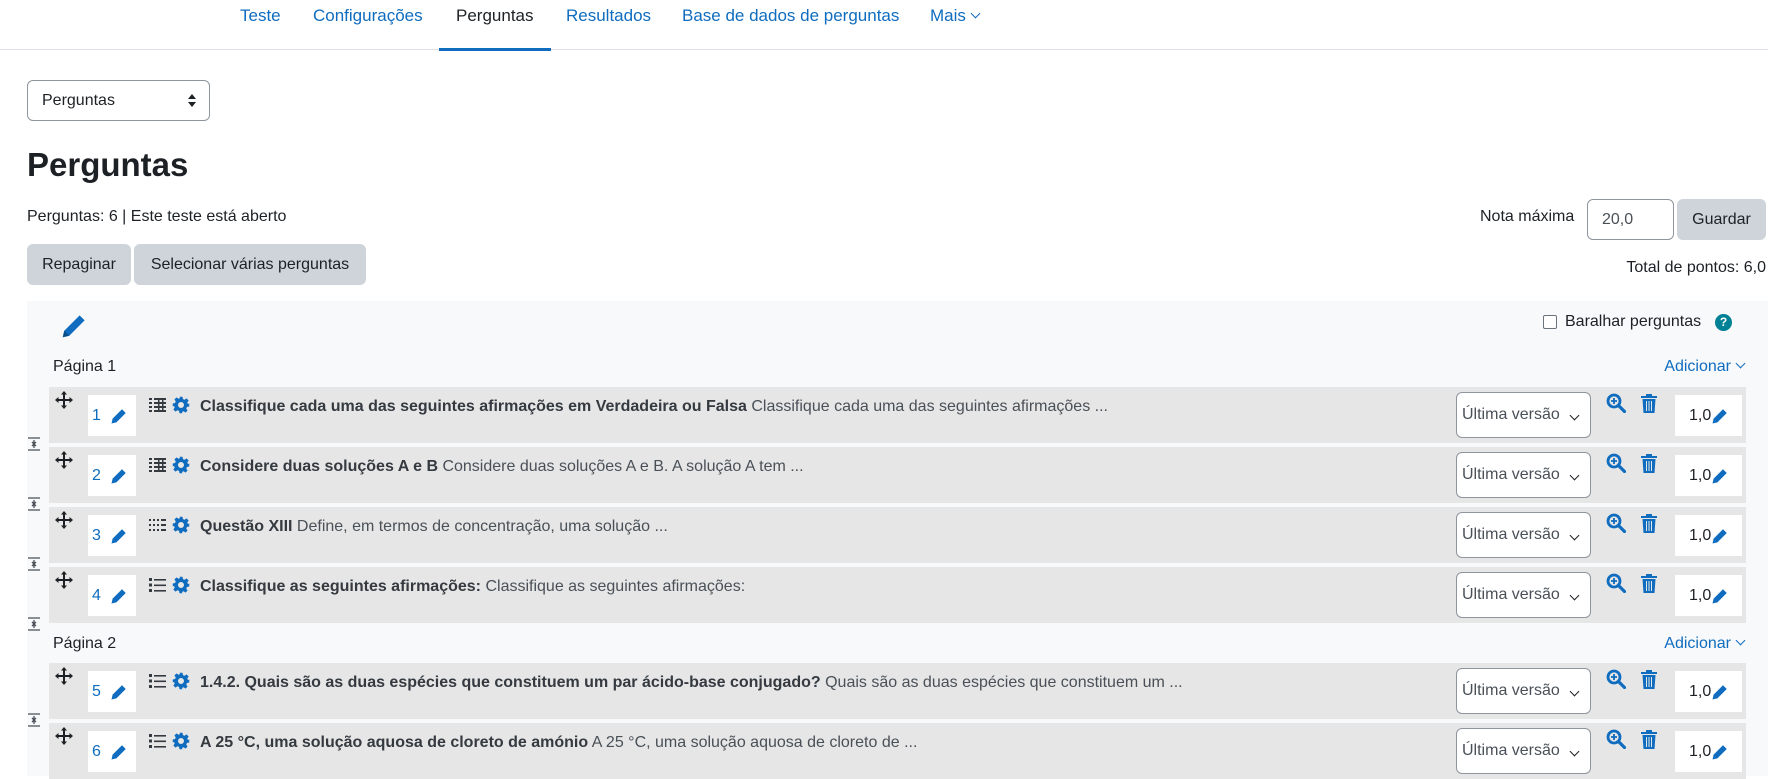 The image size is (1768, 779). Describe the element at coordinates (78, 100) in the screenshot. I see `page-selector-value: Perguntas` at that location.